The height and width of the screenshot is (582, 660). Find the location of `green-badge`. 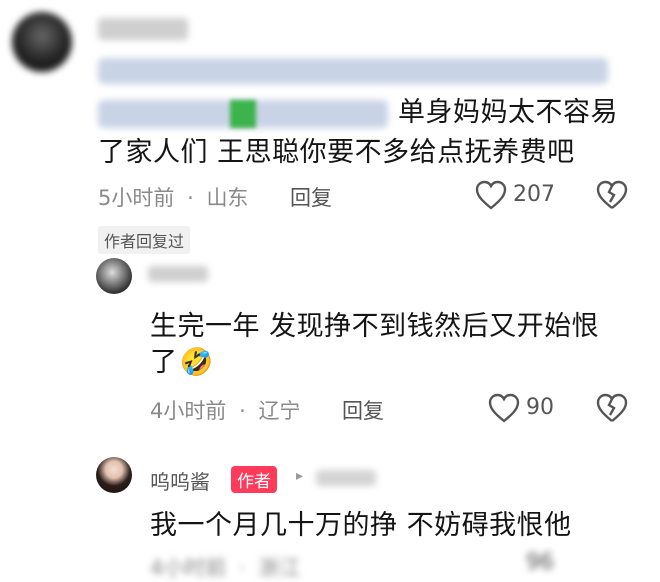

green-badge is located at coordinates (243, 114).